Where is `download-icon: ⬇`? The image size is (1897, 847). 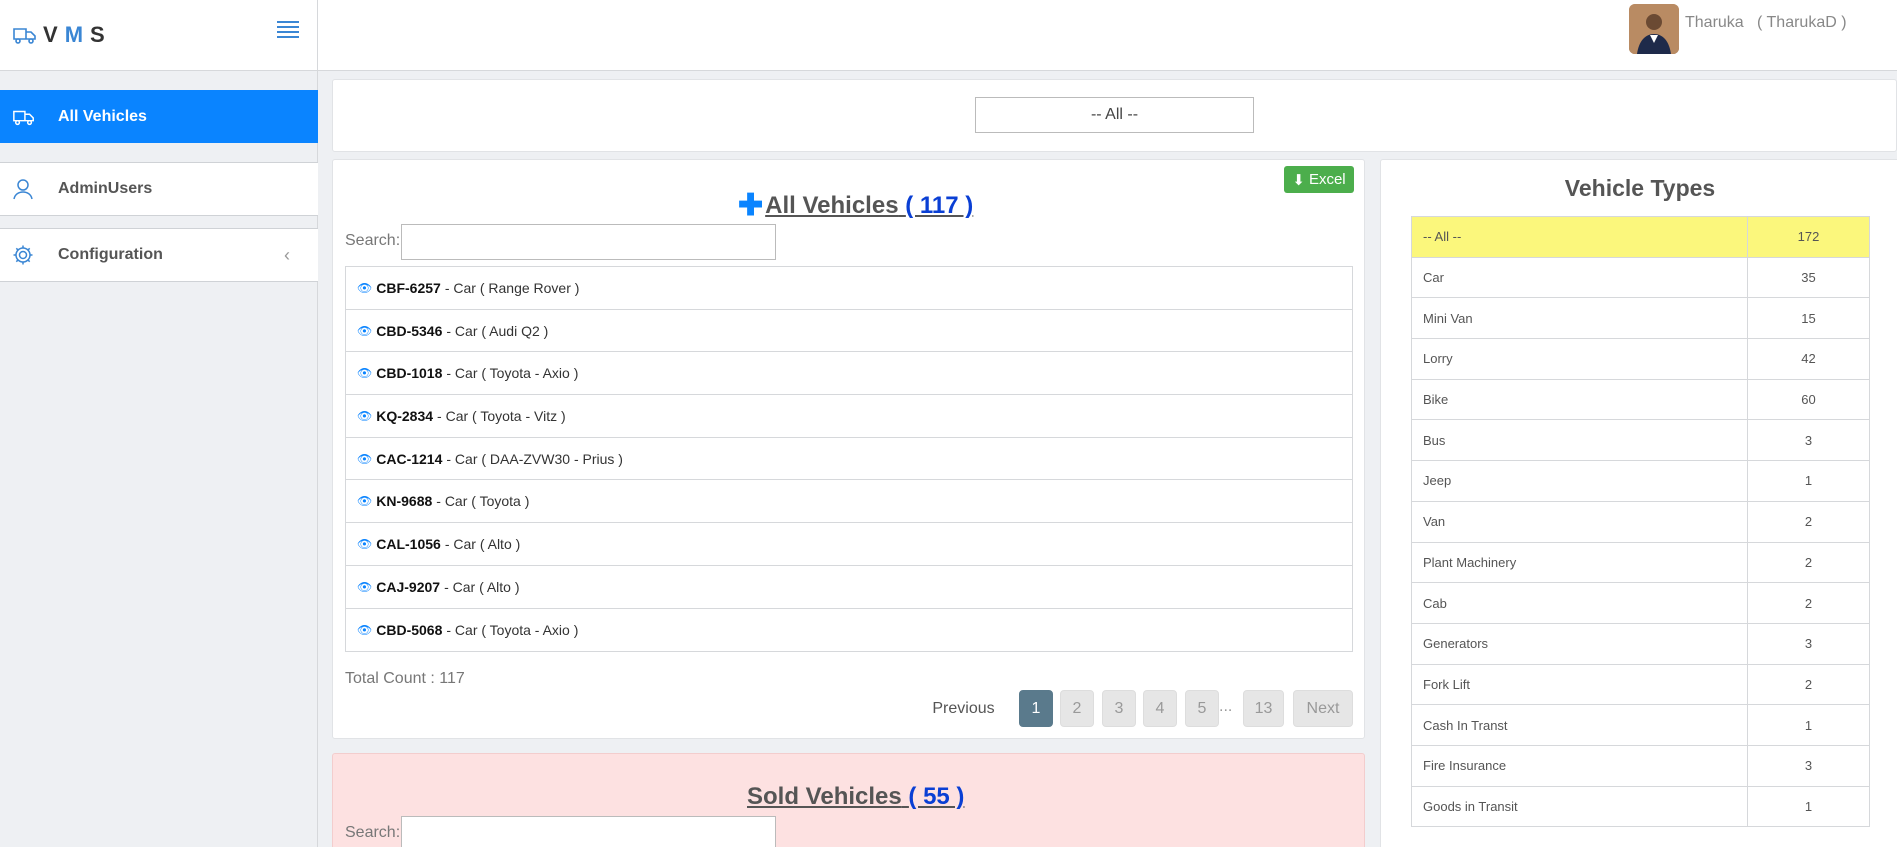
download-icon: ⬇ is located at coordinates (1298, 180).